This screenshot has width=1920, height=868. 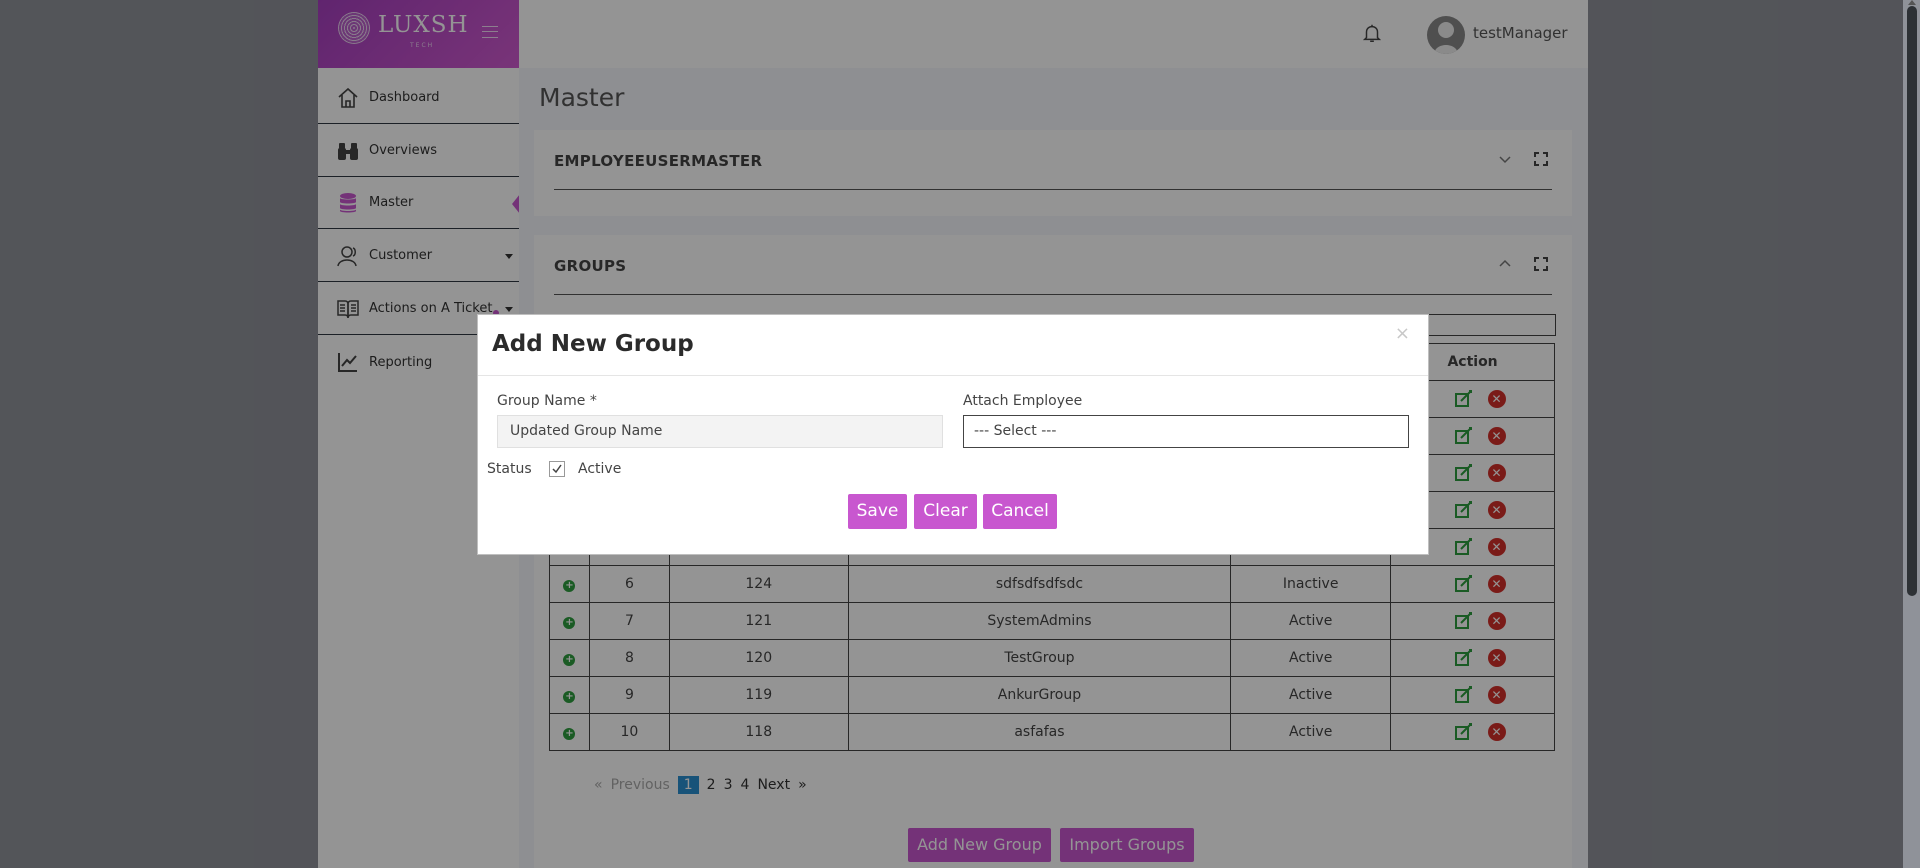 What do you see at coordinates (720, 431) in the screenshot?
I see `group-name-field: Updated Group Name` at bounding box center [720, 431].